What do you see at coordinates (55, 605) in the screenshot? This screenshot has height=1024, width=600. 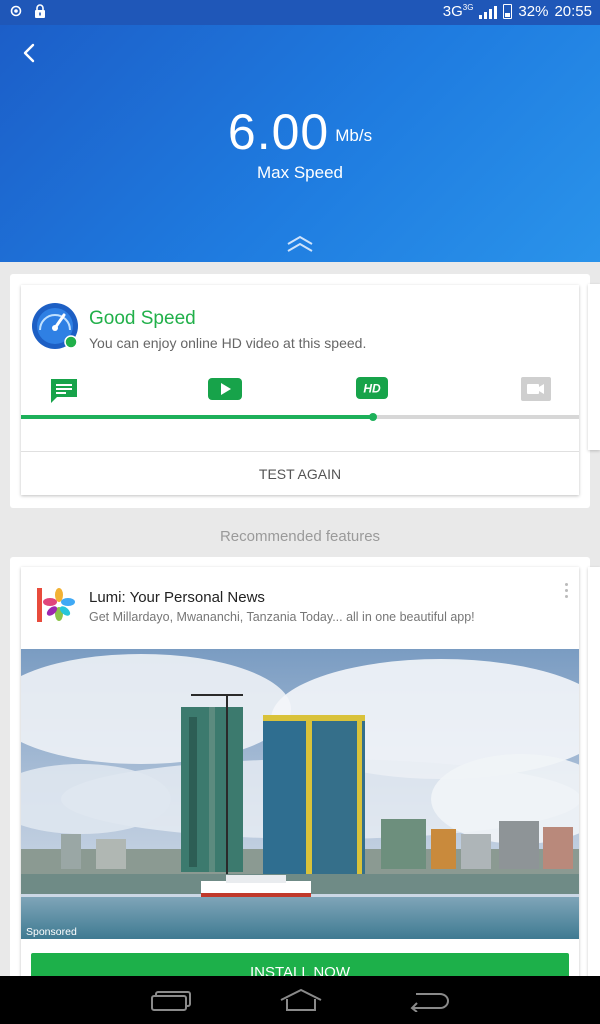 I see `lumi-app-icon` at bounding box center [55, 605].